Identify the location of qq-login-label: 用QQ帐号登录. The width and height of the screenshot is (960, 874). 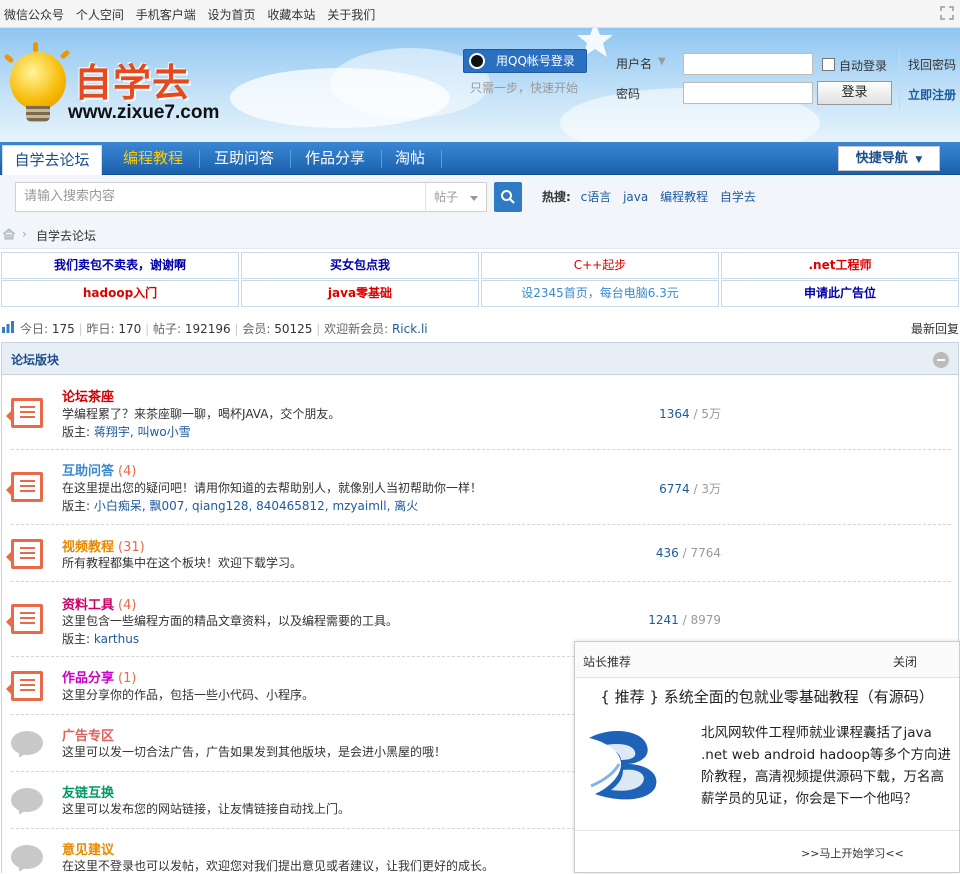
(535, 61).